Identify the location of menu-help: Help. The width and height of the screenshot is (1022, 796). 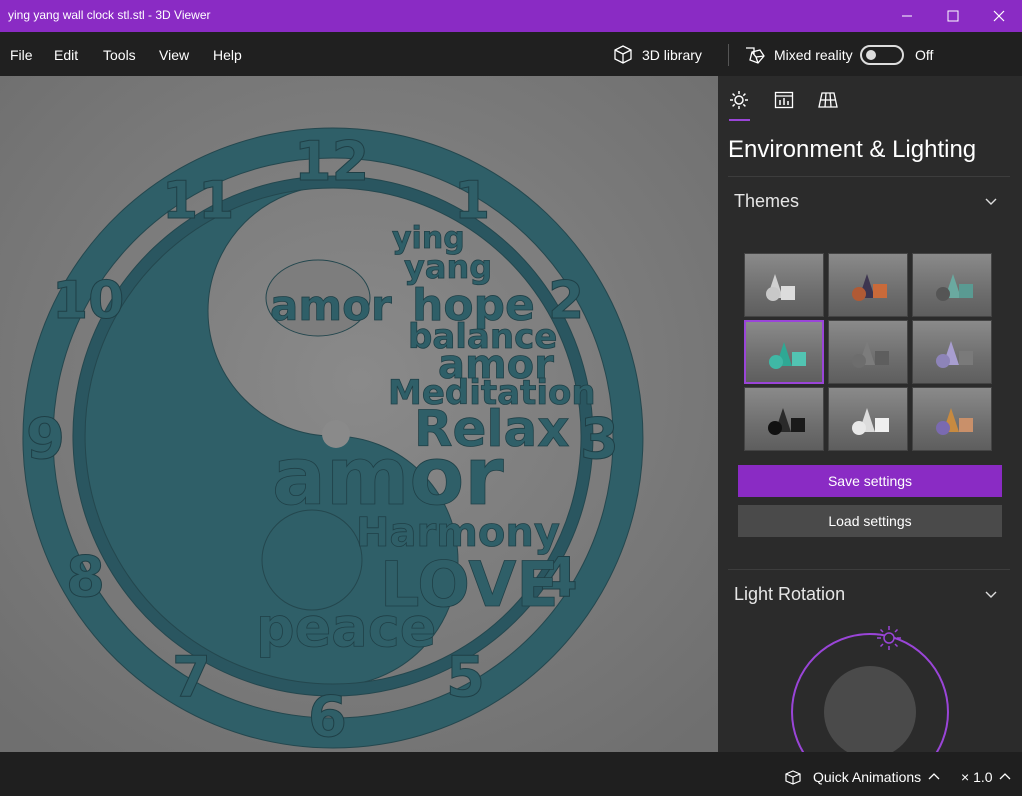
(227, 55).